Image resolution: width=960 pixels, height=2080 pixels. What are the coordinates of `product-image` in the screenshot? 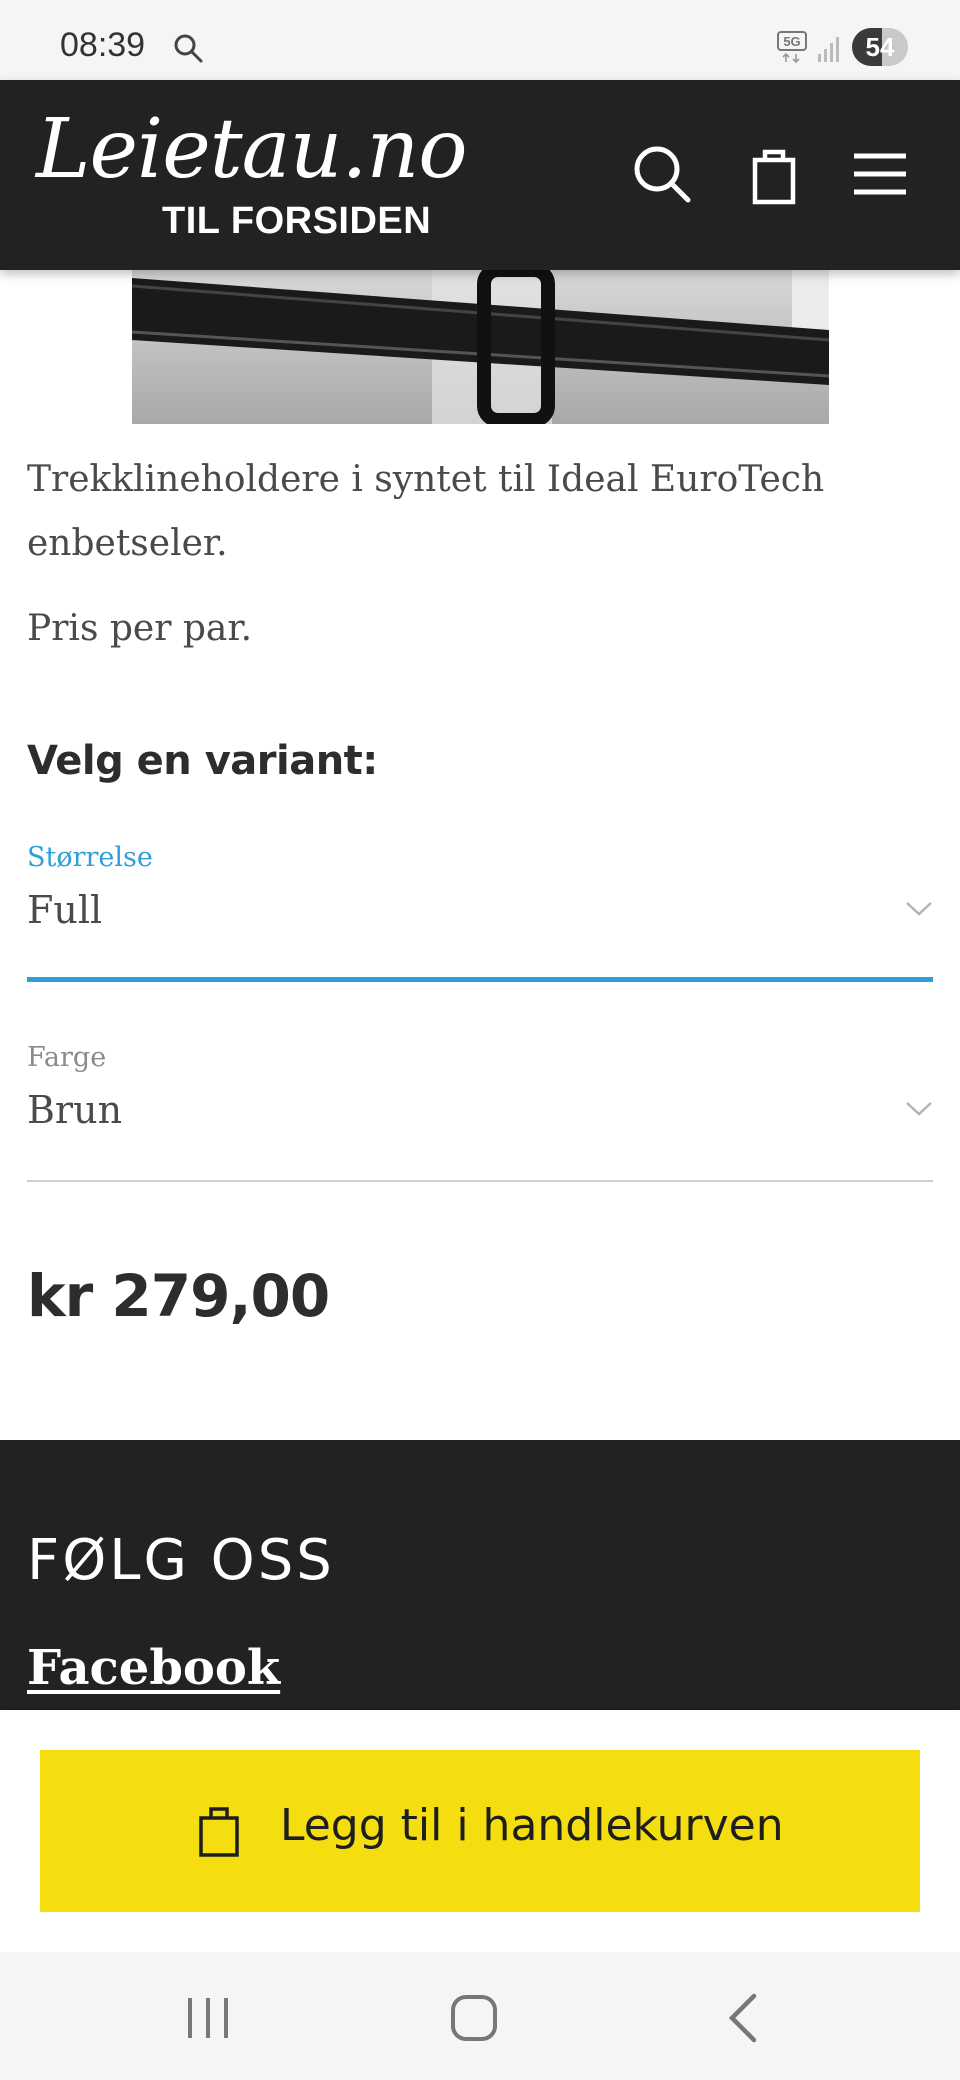 It's located at (480, 347).